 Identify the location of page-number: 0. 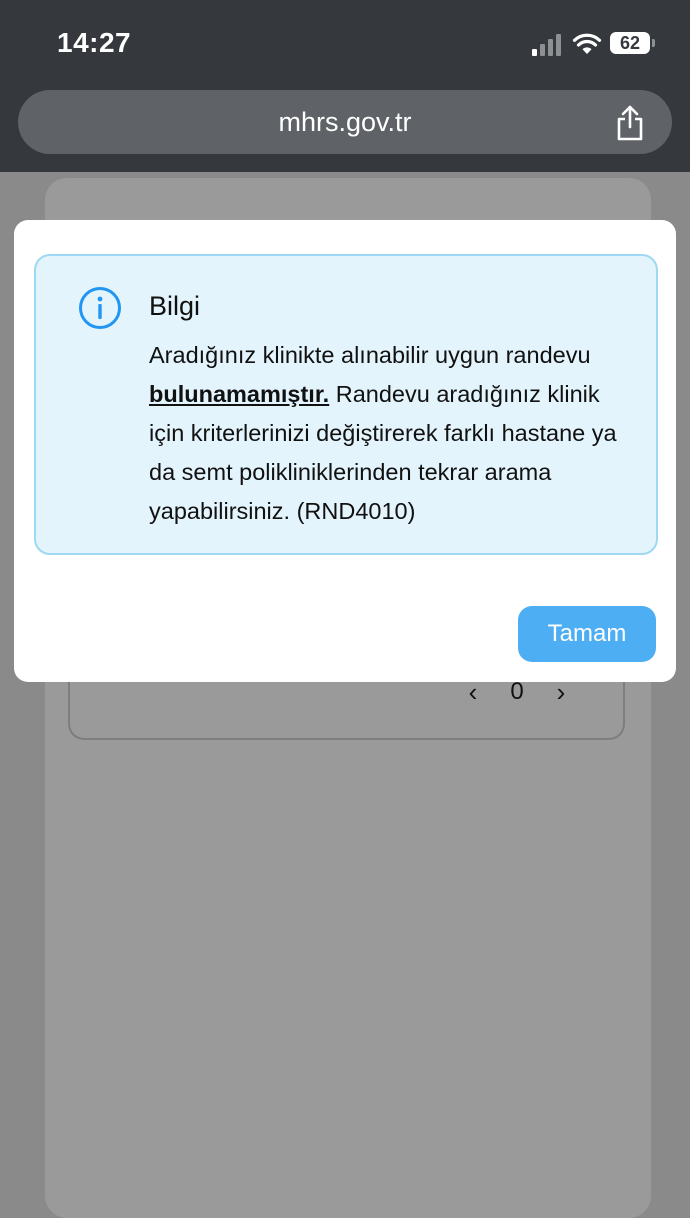
(517, 691).